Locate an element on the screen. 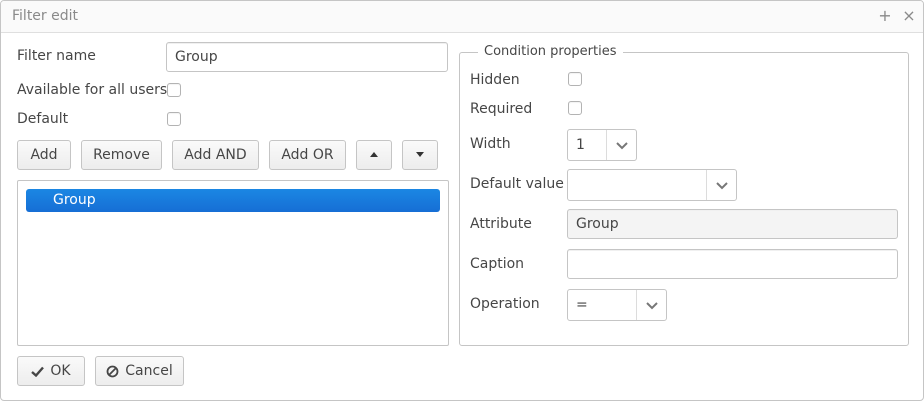  default-value-select is located at coordinates (652, 185).